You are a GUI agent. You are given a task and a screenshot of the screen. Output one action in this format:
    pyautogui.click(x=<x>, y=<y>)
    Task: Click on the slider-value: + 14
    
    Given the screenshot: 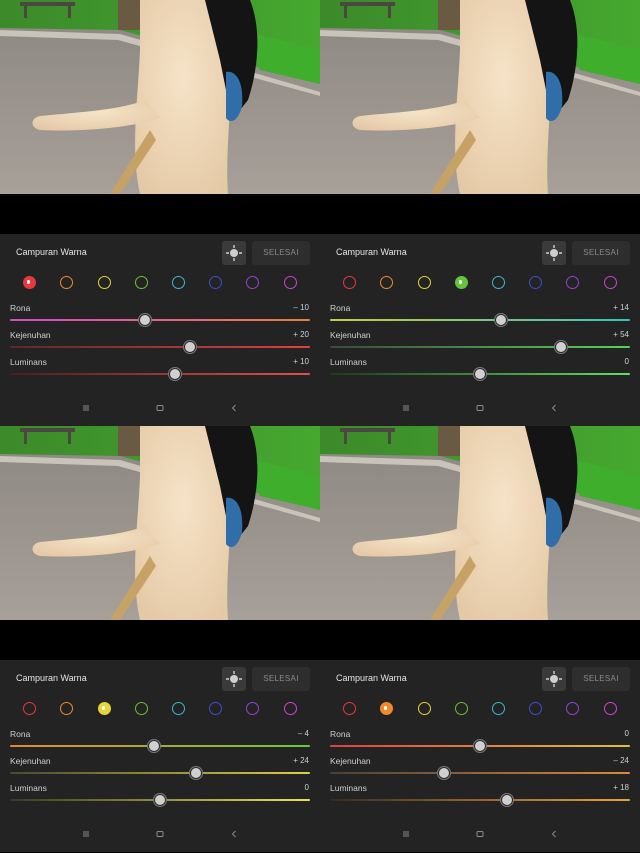 What is the action you would take?
    pyautogui.click(x=621, y=307)
    